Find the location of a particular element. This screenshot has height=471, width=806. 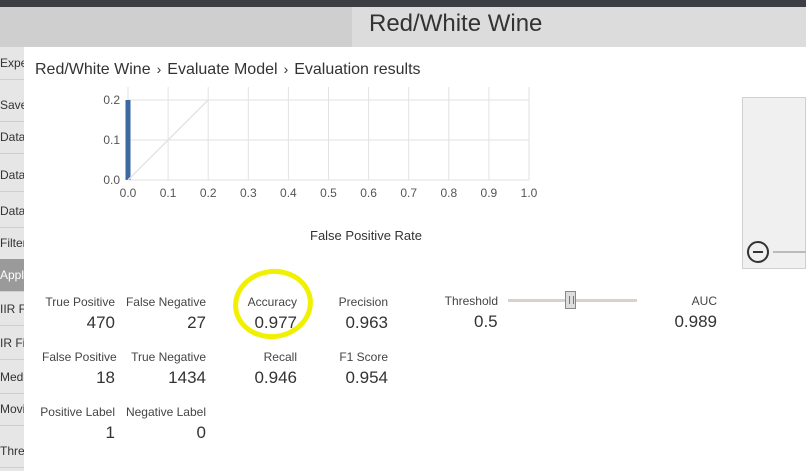

palette-item: IIR Fi is located at coordinates (12, 309).